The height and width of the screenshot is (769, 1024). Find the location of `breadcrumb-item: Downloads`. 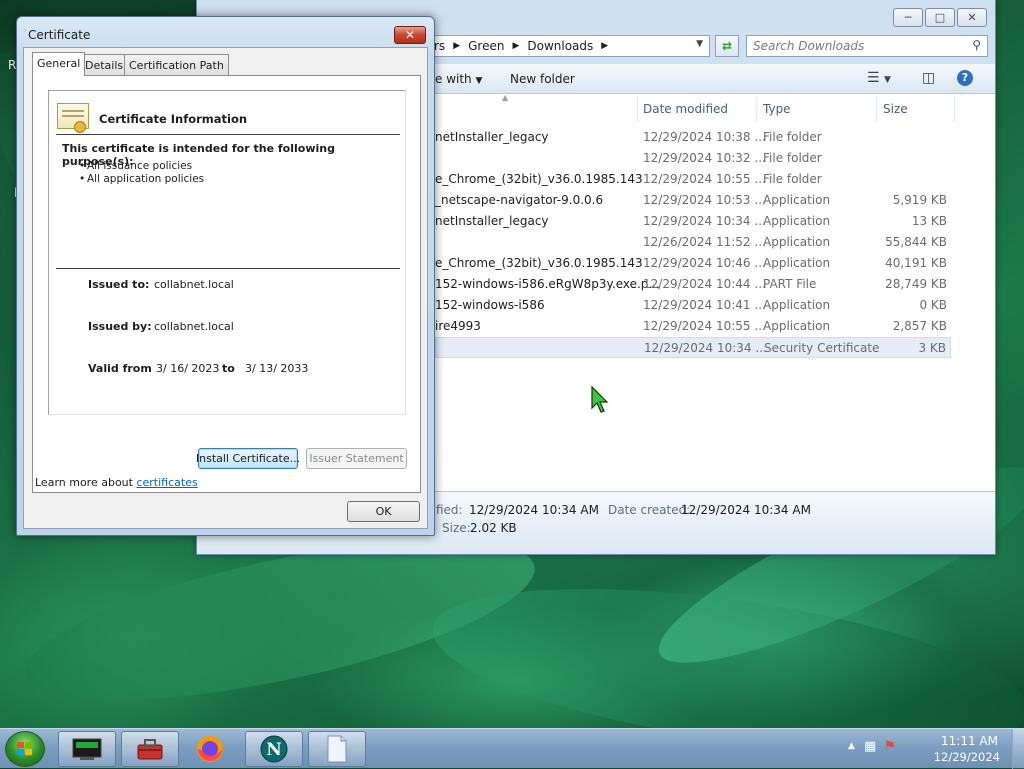

breadcrumb-item: Downloads is located at coordinates (560, 46).